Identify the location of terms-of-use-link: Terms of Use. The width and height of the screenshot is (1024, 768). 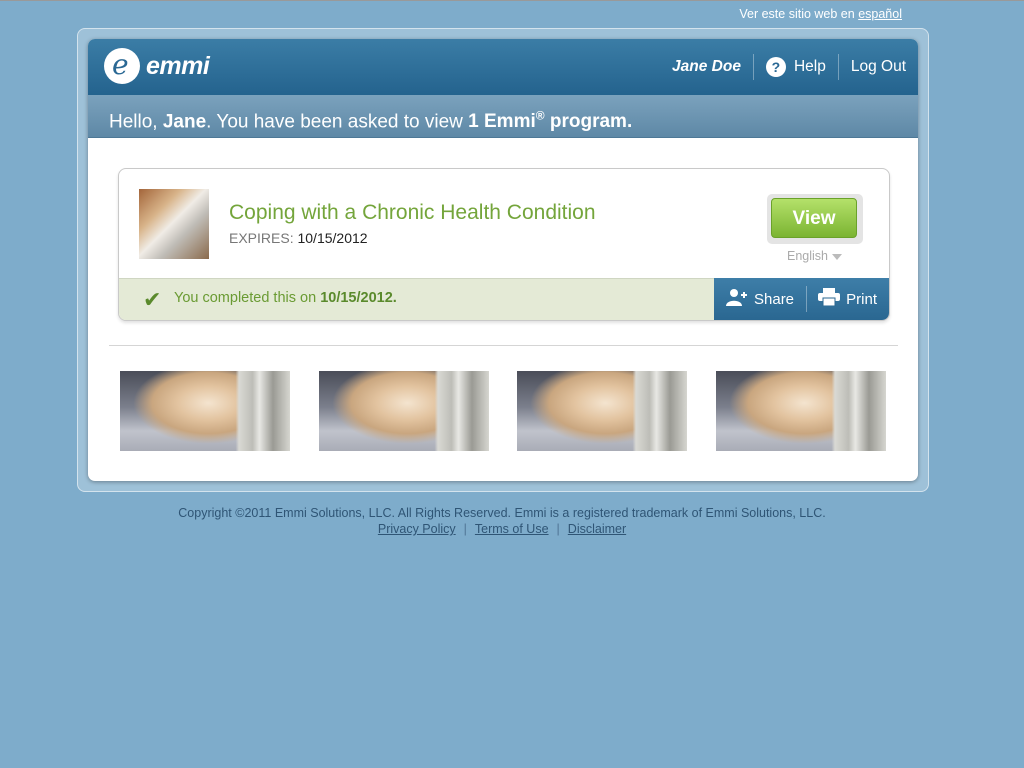
(512, 529).